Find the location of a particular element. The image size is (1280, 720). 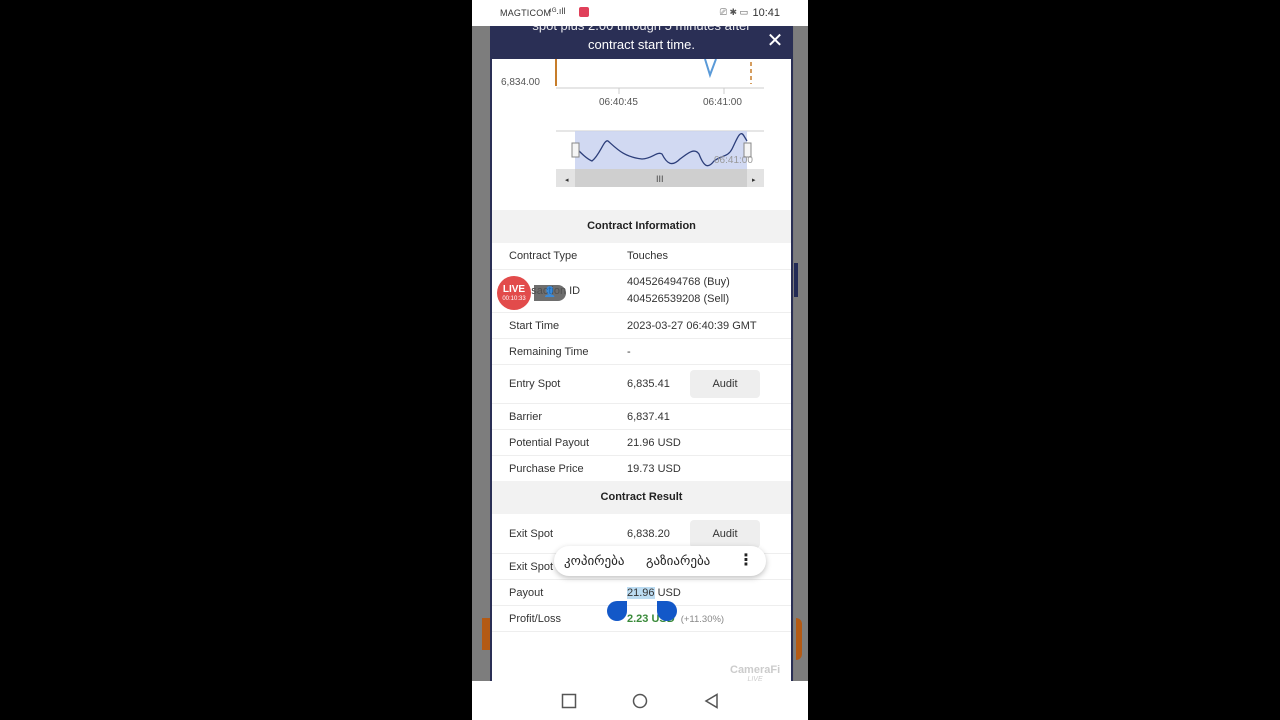

copy-menu-item: კოპირება is located at coordinates (594, 561).